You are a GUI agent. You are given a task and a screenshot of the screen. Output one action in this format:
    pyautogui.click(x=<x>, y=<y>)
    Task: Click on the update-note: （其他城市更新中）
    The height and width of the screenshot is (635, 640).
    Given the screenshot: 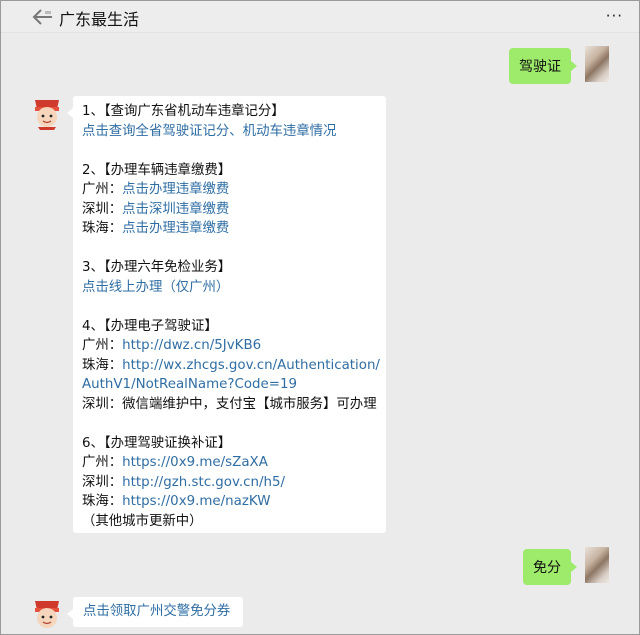 What is the action you would take?
    pyautogui.click(x=142, y=521)
    